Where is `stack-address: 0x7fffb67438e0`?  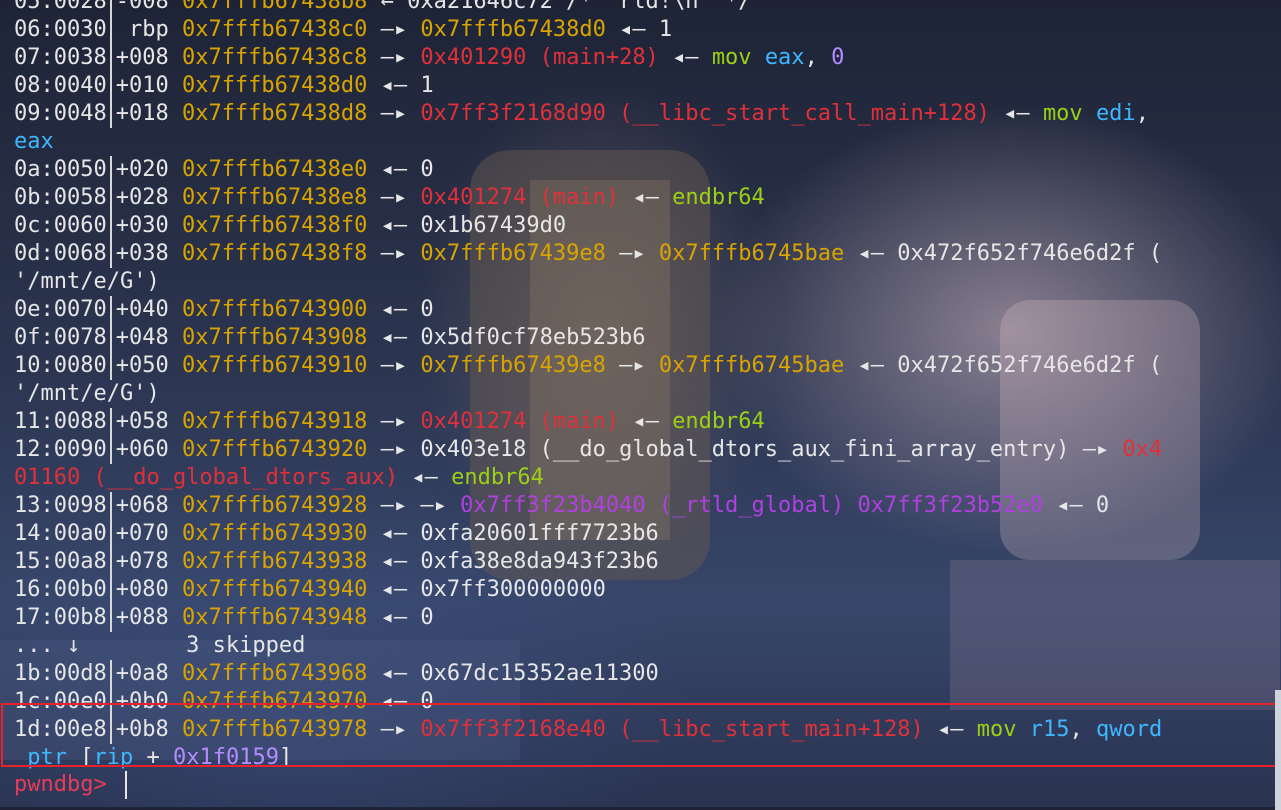
stack-address: 0x7fffb67438e0 is located at coordinates (274, 169).